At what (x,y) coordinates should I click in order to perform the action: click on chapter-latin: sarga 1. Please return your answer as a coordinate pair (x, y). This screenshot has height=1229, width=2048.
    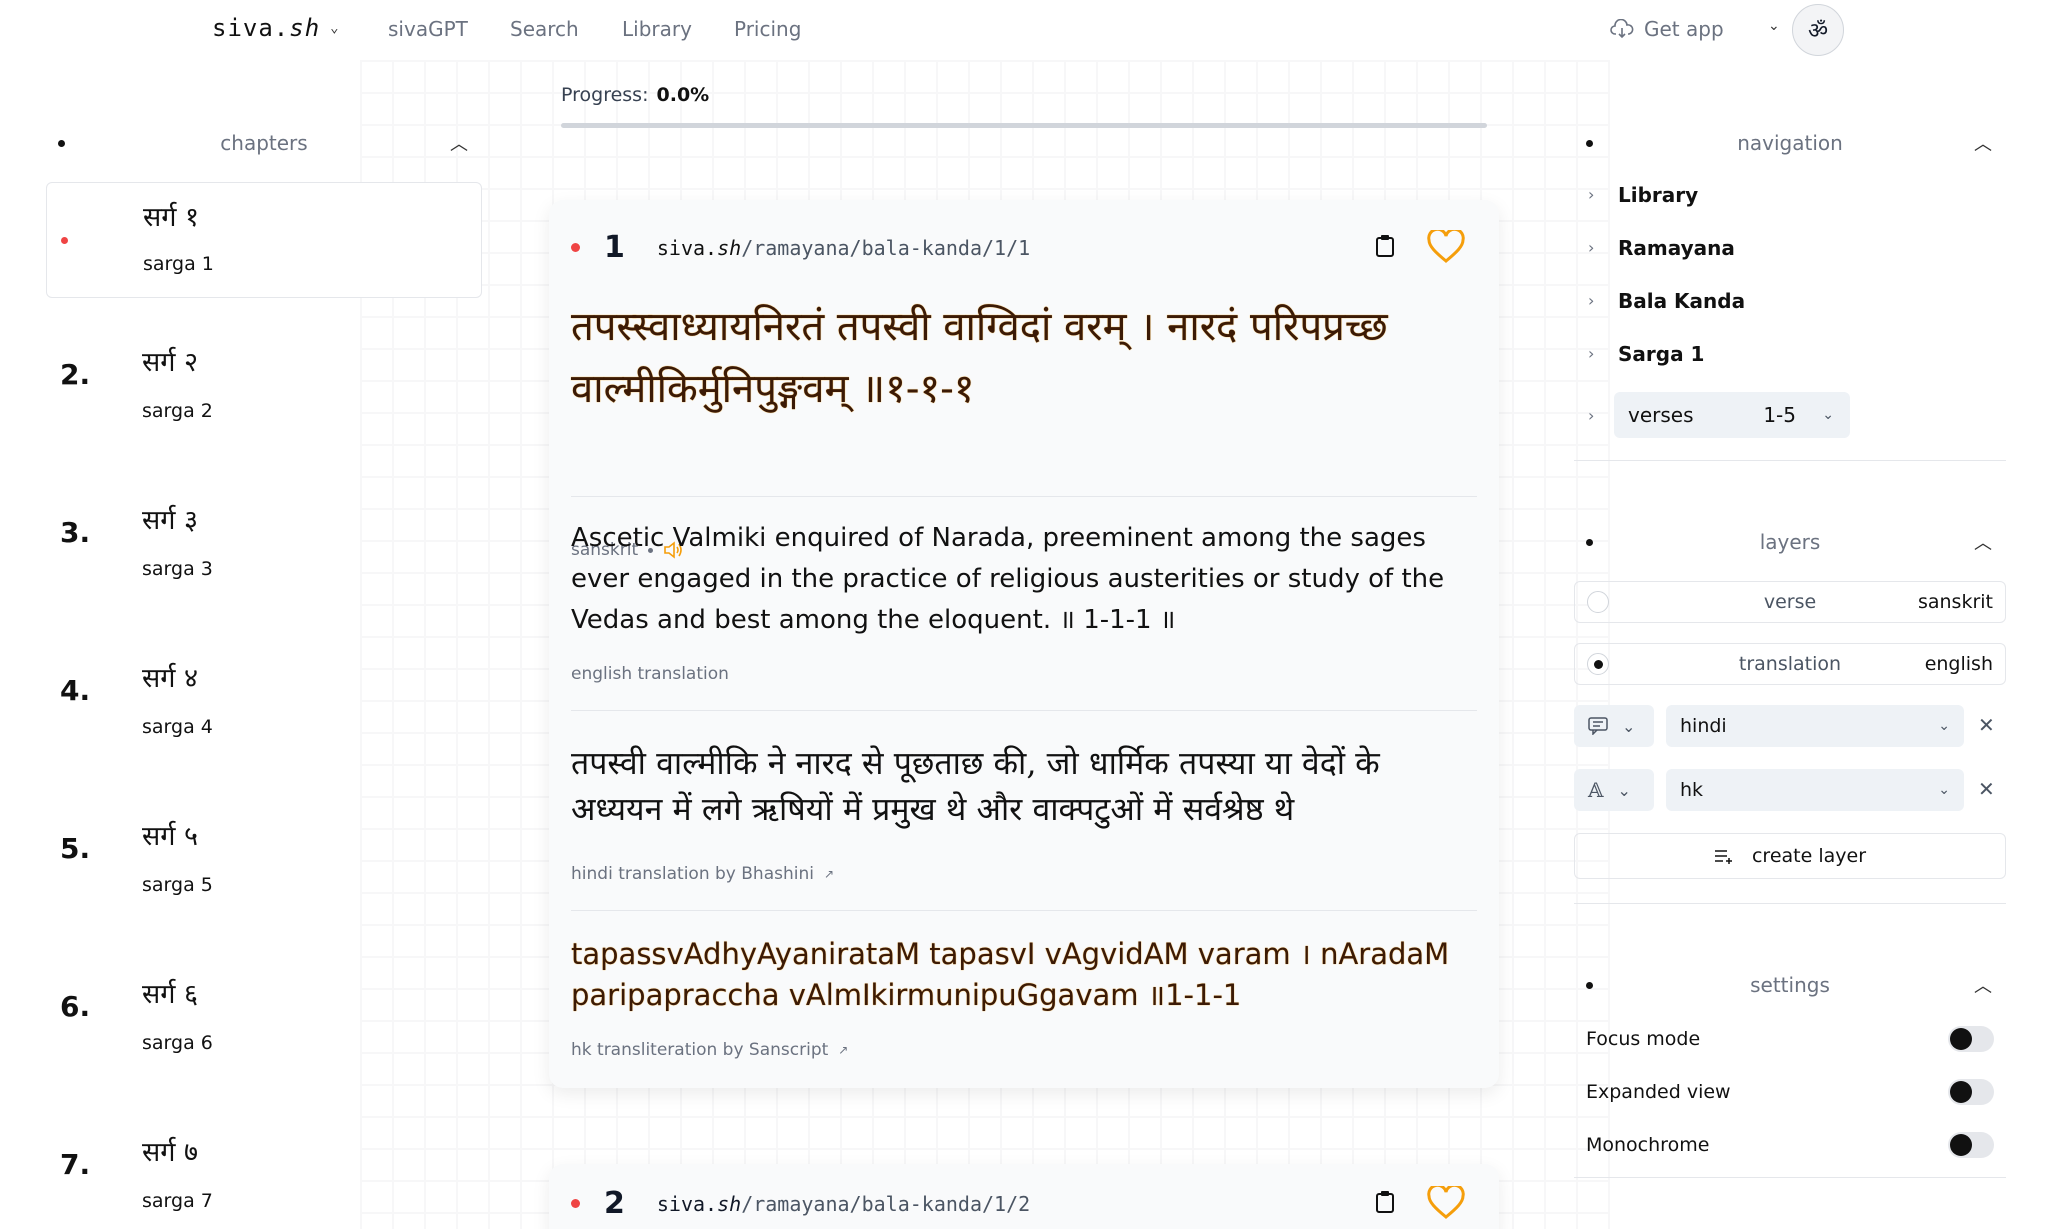
    Looking at the image, I should click on (178, 264).